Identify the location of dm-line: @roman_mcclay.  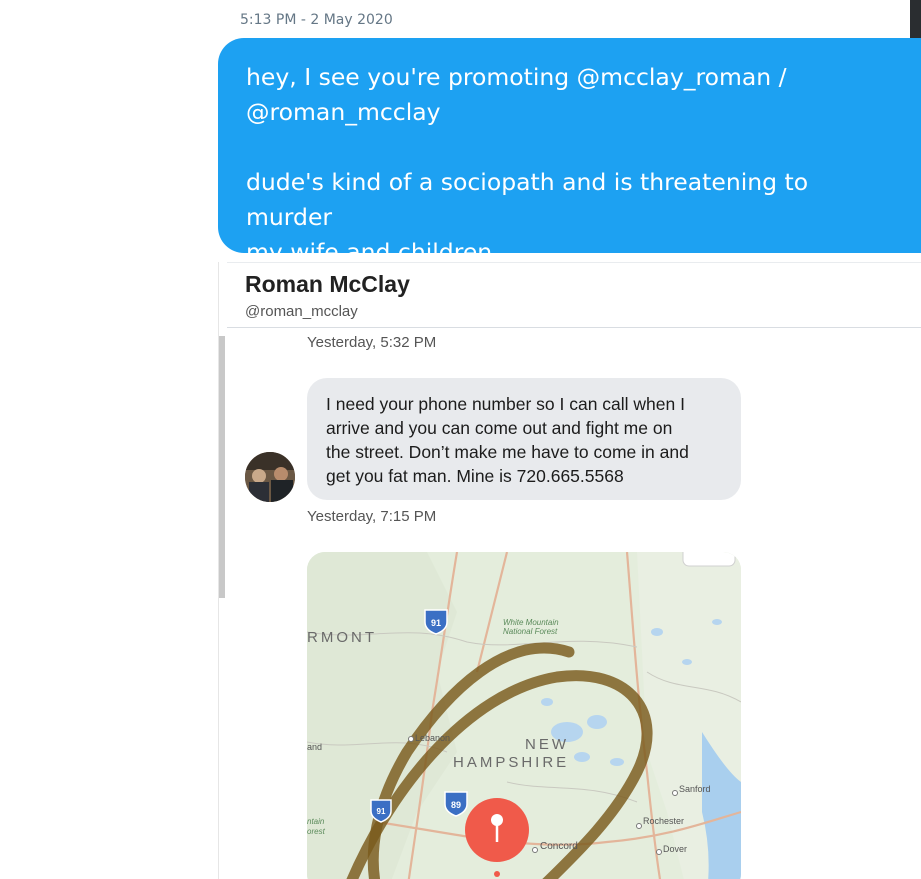
(343, 112).